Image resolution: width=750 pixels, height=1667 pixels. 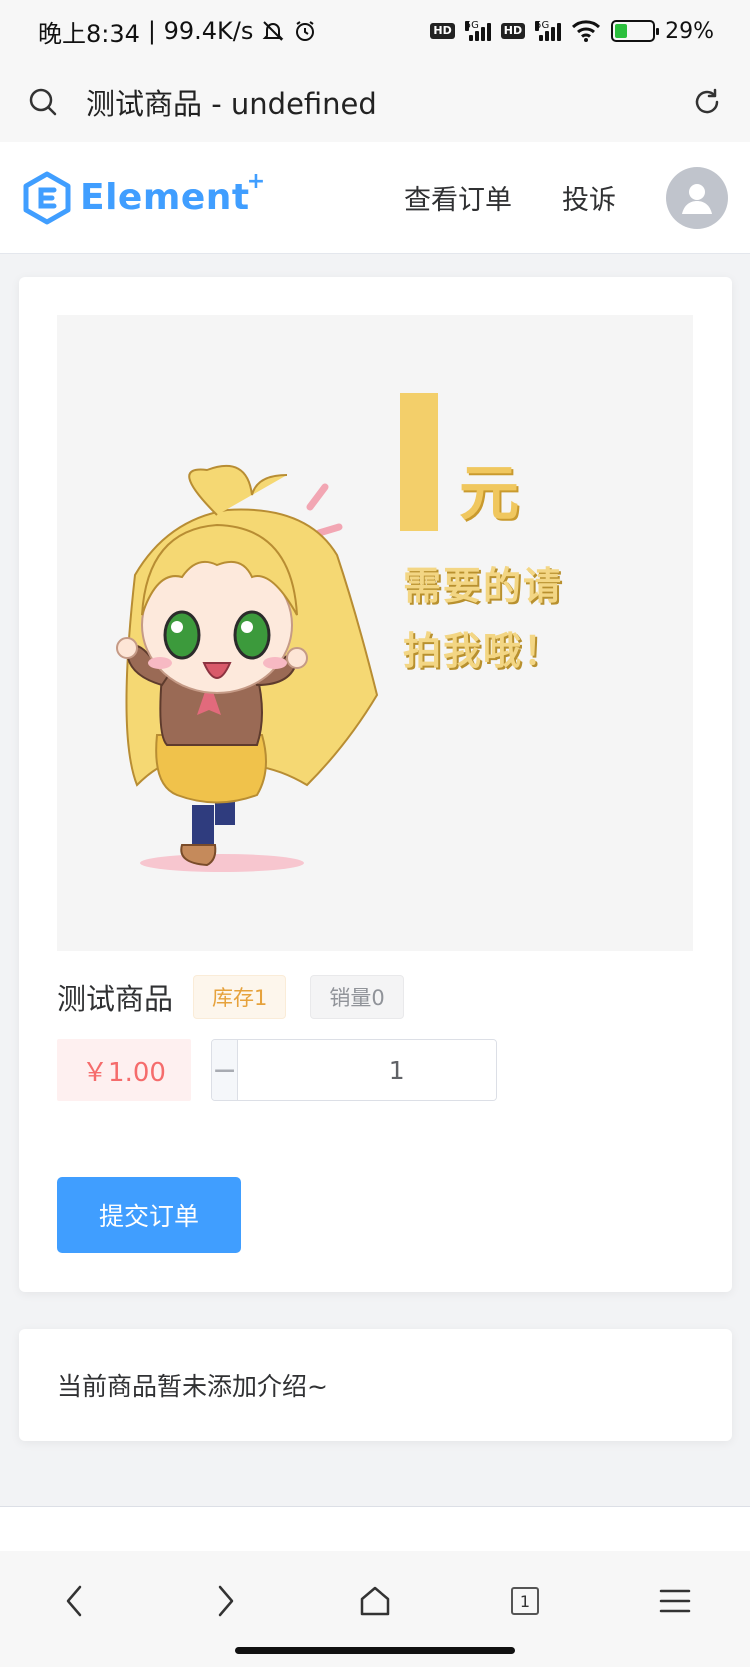 I want to click on tabs-button: 1, so click(x=525, y=1601).